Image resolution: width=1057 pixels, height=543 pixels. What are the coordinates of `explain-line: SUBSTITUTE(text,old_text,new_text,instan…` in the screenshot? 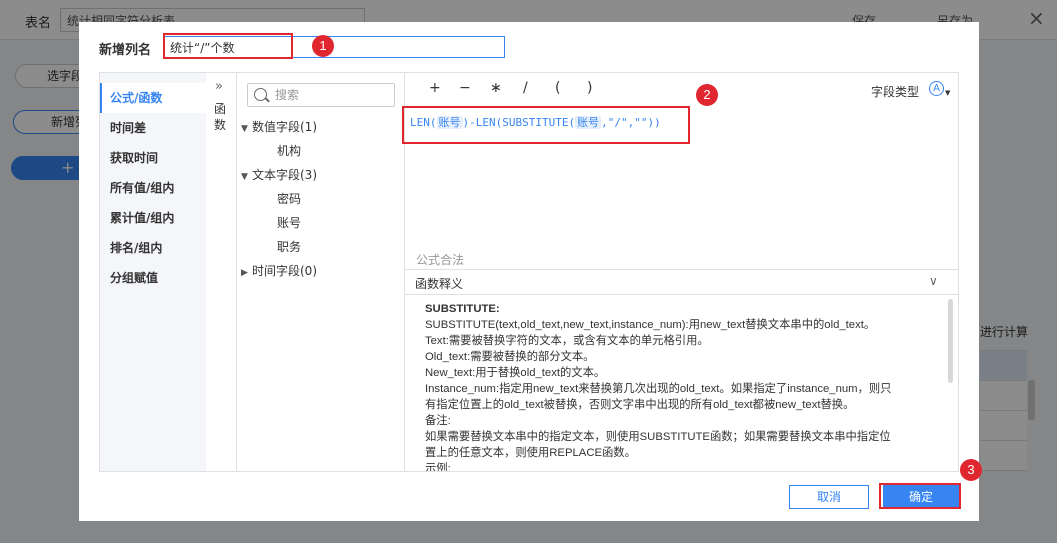 It's located at (650, 325).